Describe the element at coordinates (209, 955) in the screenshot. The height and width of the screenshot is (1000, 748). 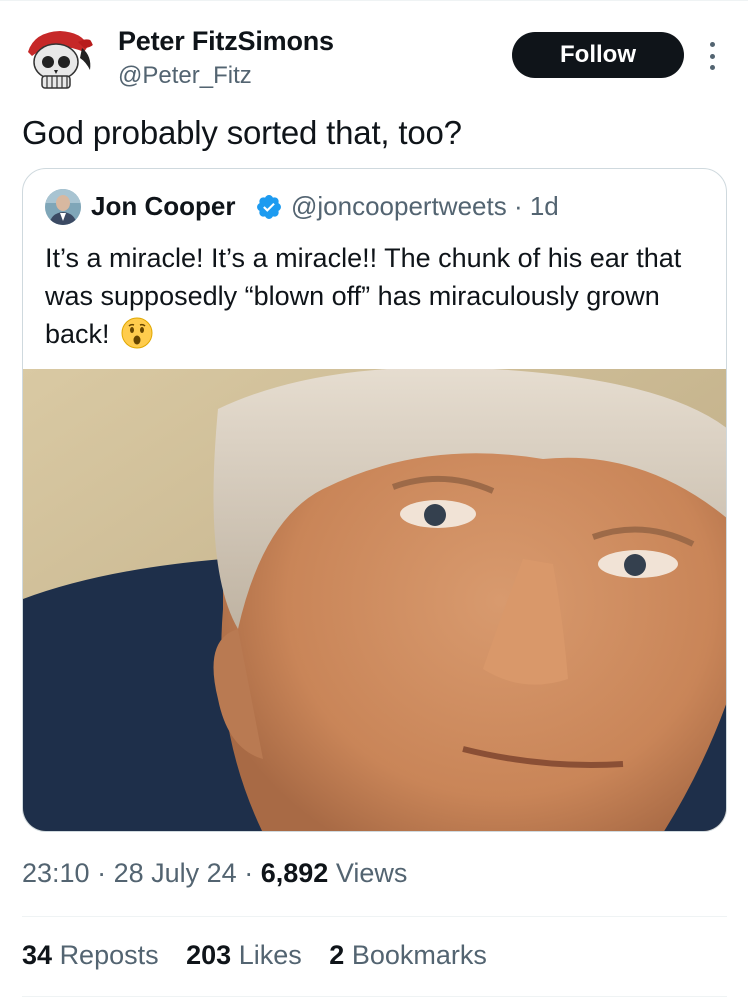
I see `likes-count: 203` at that location.